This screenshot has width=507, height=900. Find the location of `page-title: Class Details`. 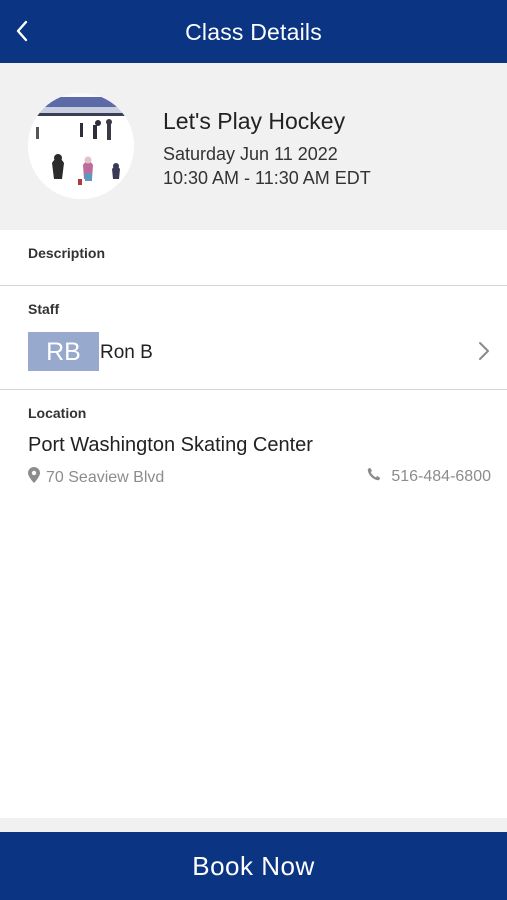

page-title: Class Details is located at coordinates (253, 32).